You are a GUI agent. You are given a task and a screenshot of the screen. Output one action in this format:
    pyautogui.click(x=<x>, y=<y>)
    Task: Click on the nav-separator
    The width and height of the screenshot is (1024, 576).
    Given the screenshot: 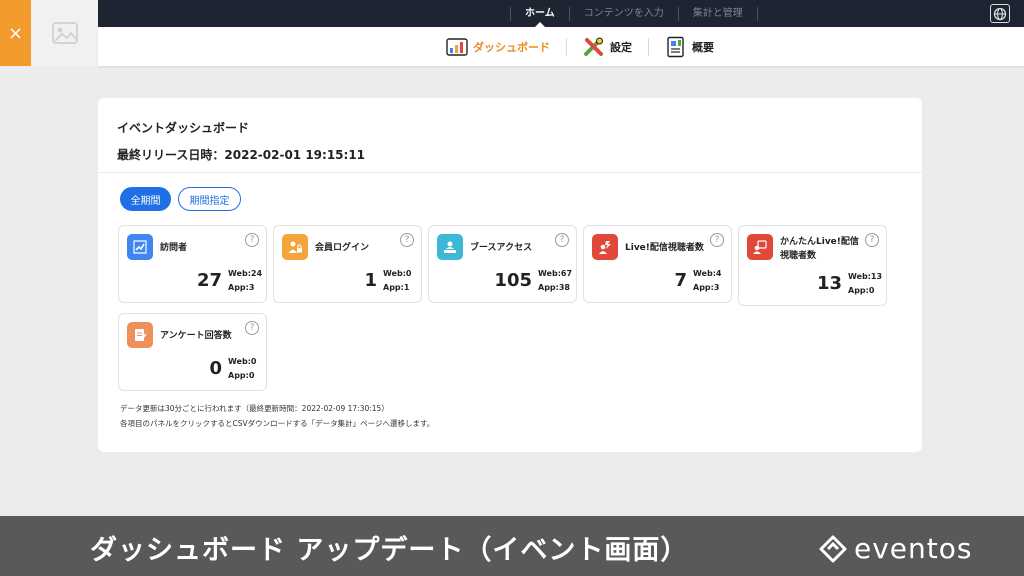 What is the action you would take?
    pyautogui.click(x=757, y=13)
    